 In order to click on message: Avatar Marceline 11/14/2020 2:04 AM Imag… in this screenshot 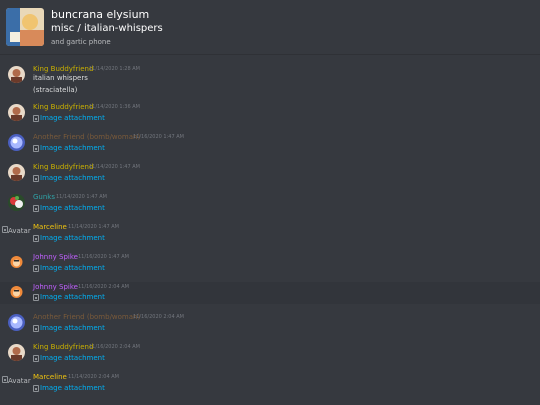, I will do `click(270, 384)`.